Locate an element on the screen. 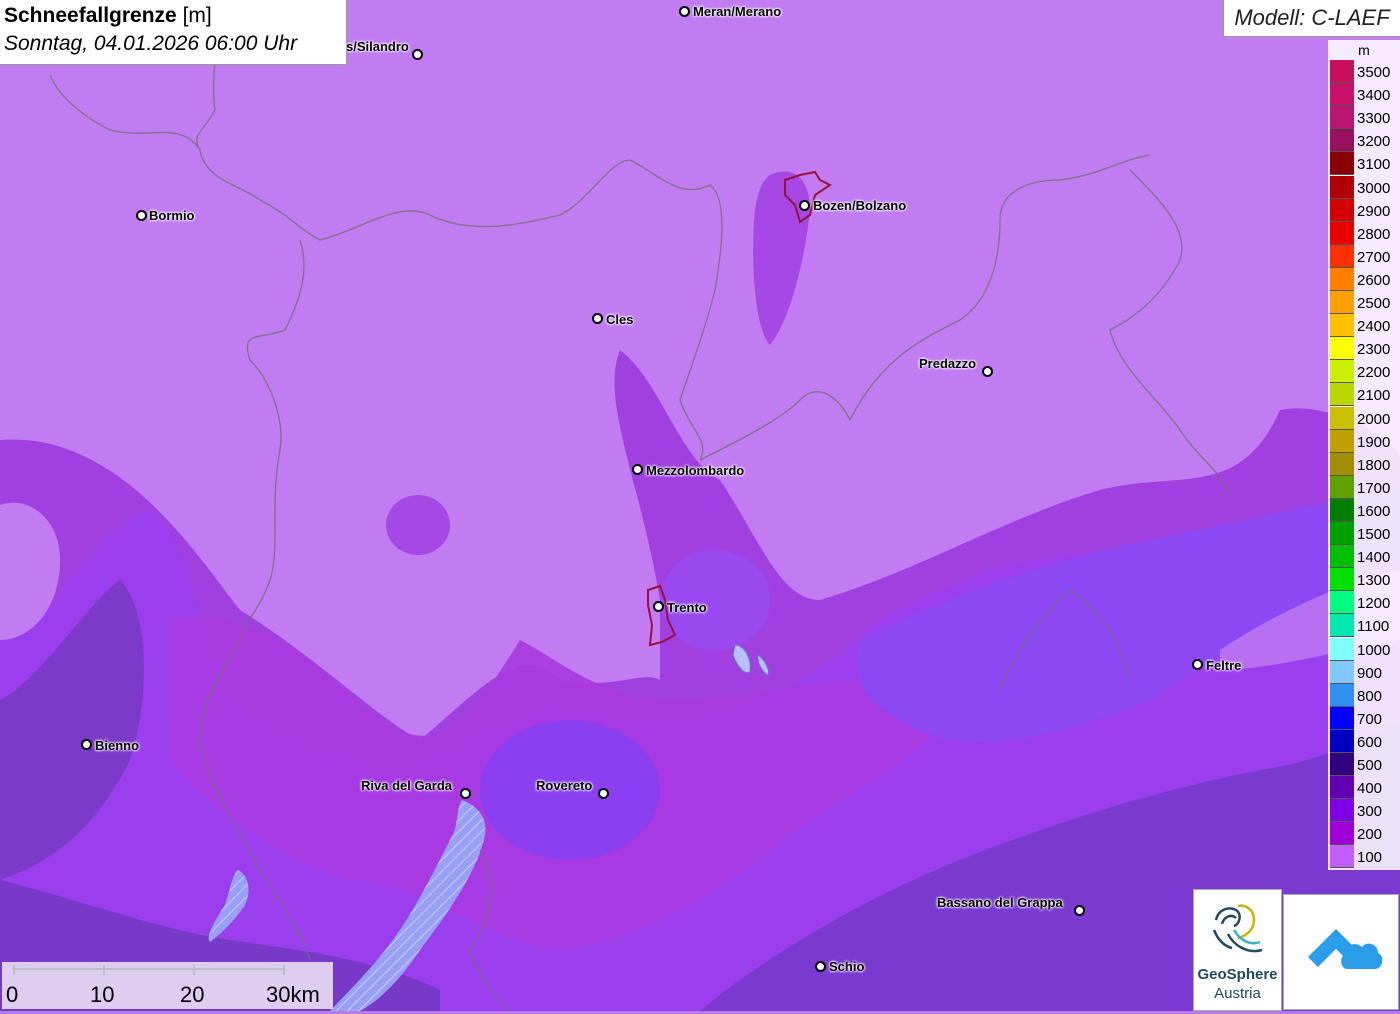 Image resolution: width=1400 pixels, height=1014 pixels. legend-item: 200 is located at coordinates (1364, 834).